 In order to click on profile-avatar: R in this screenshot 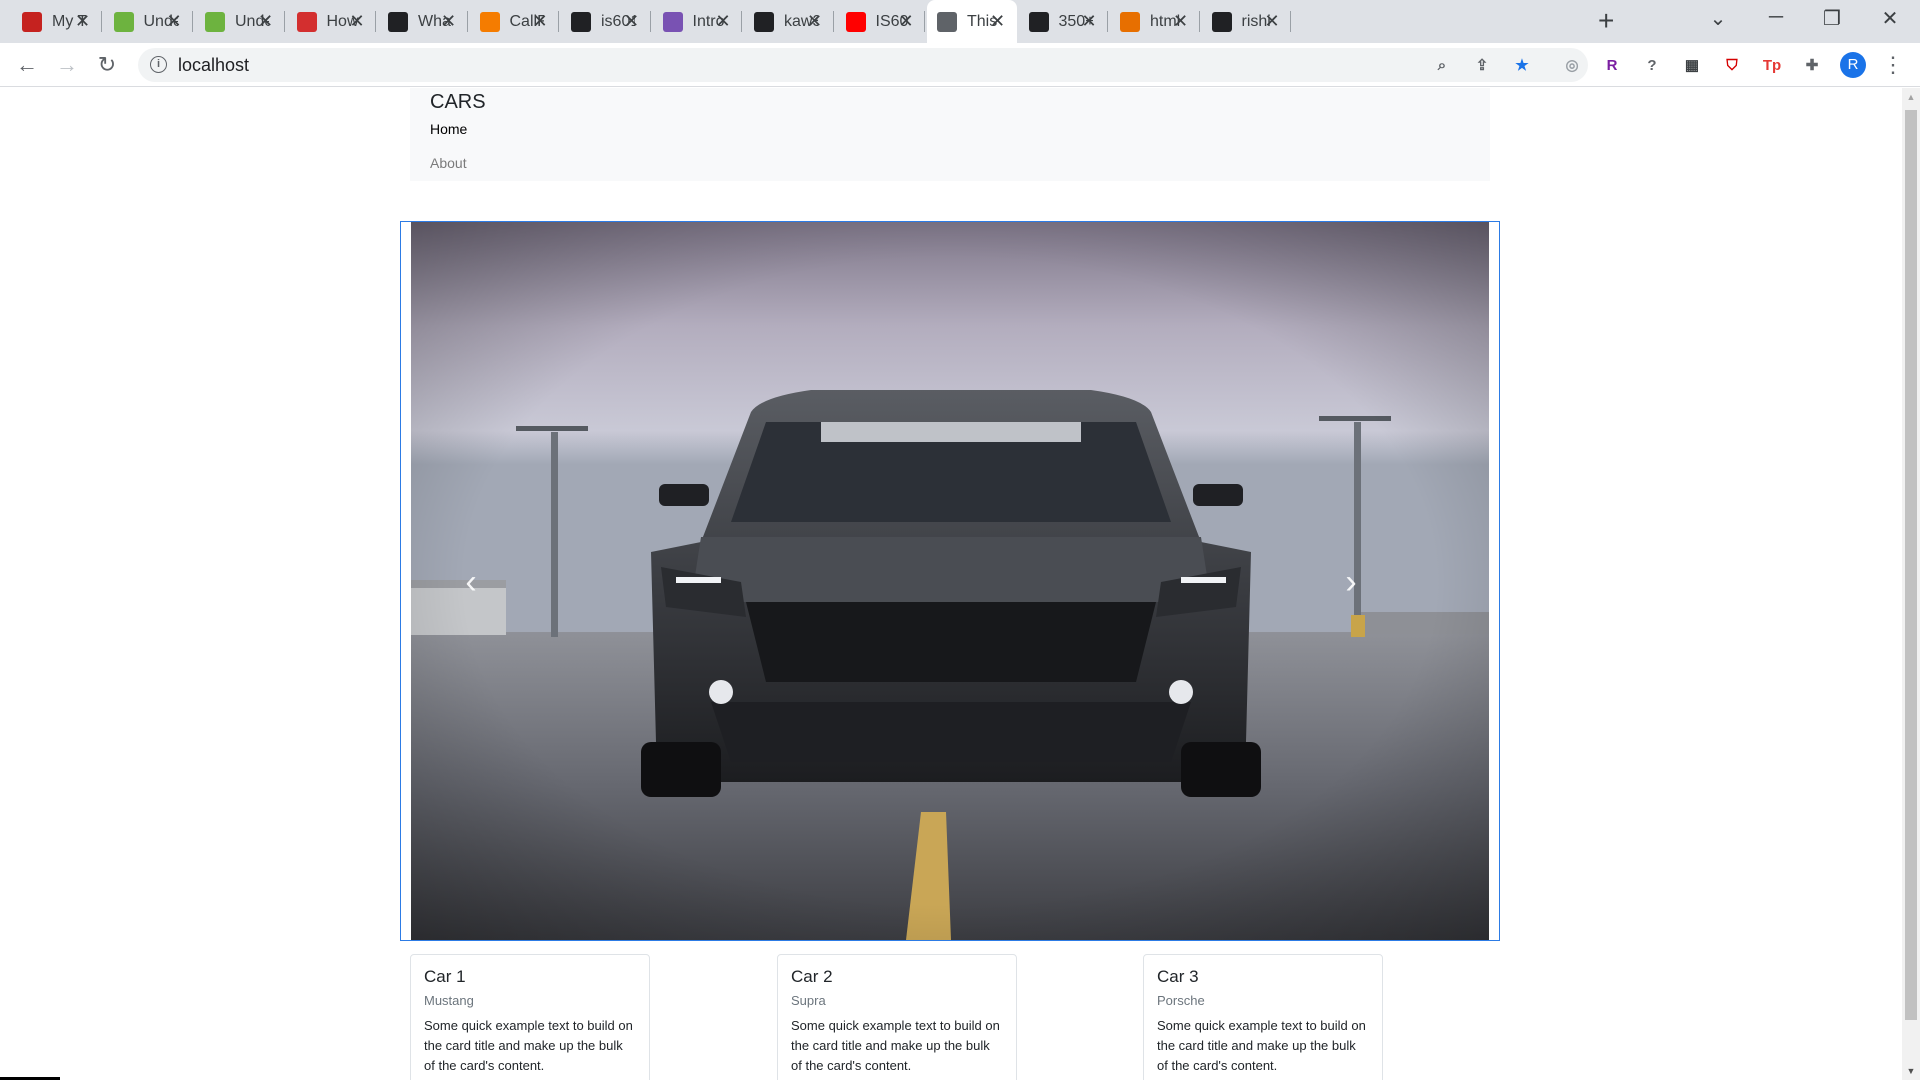, I will do `click(1853, 65)`.